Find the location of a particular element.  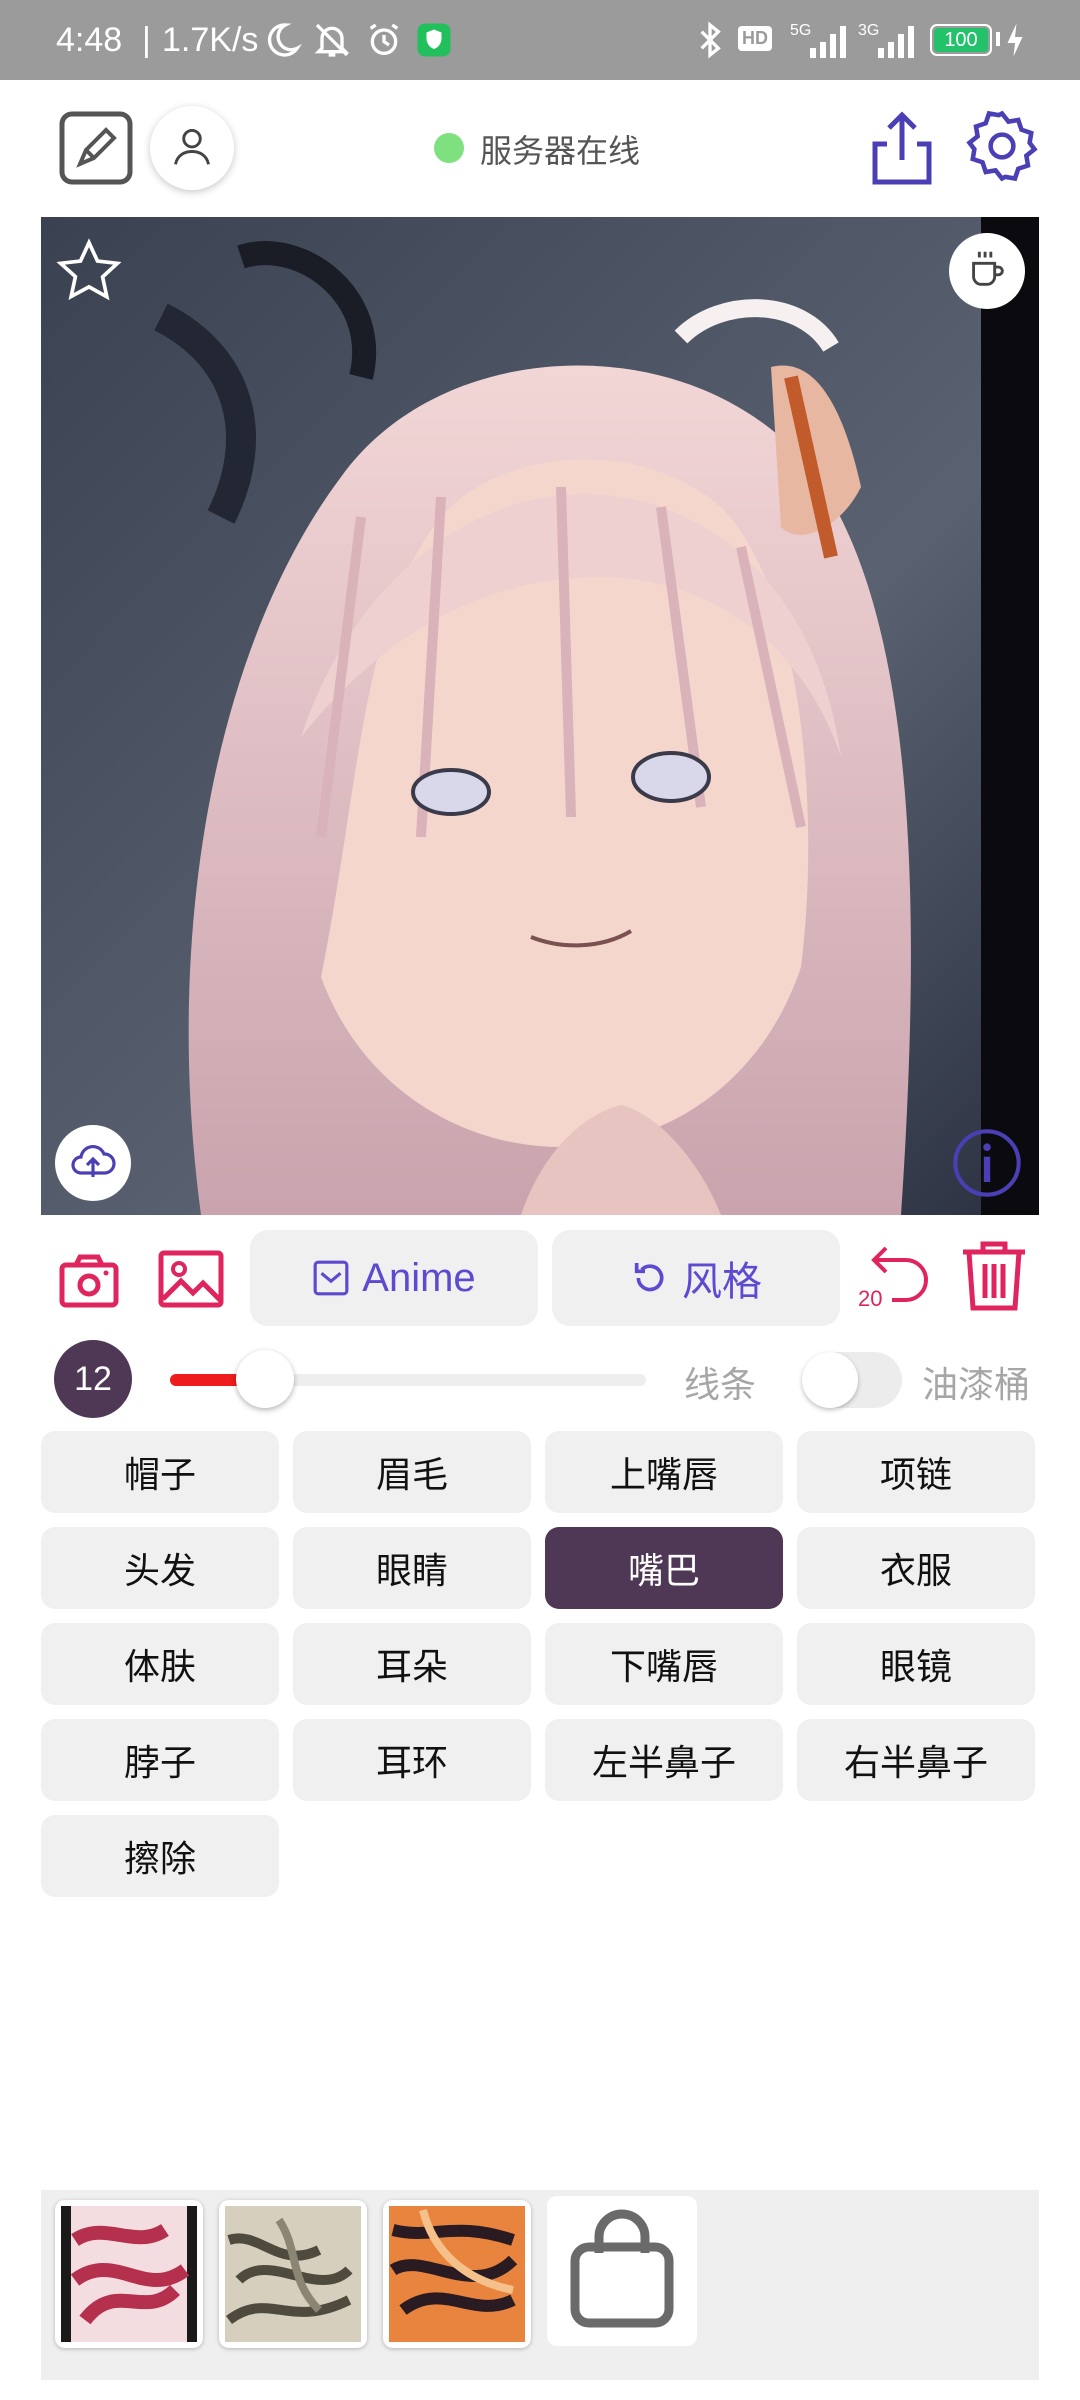

bluetooth-icon is located at coordinates (710, 42).